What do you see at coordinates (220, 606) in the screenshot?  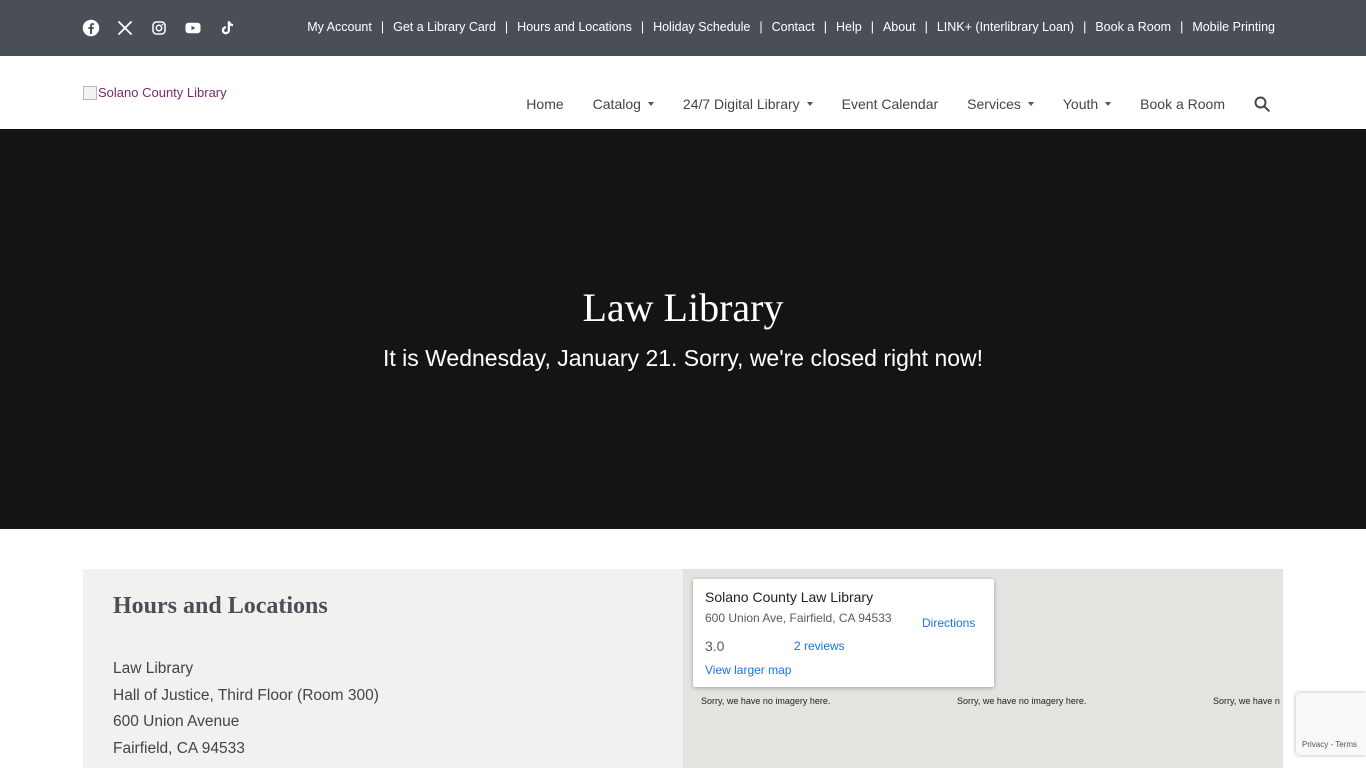 I see `hours-heading: Hours and Locations` at bounding box center [220, 606].